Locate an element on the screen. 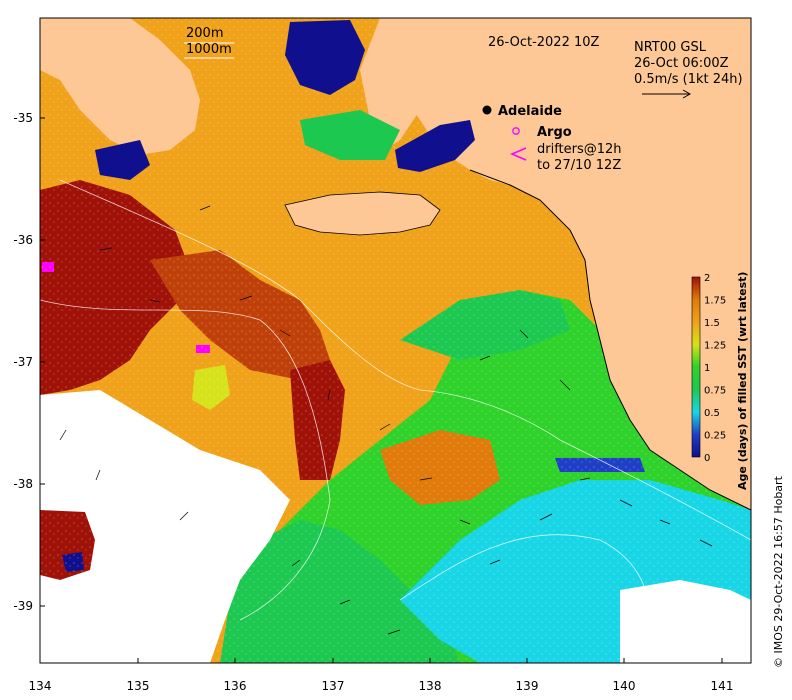 The width and height of the screenshot is (792, 700). colorbar-tick-025: 0.25 is located at coordinates (715, 436).